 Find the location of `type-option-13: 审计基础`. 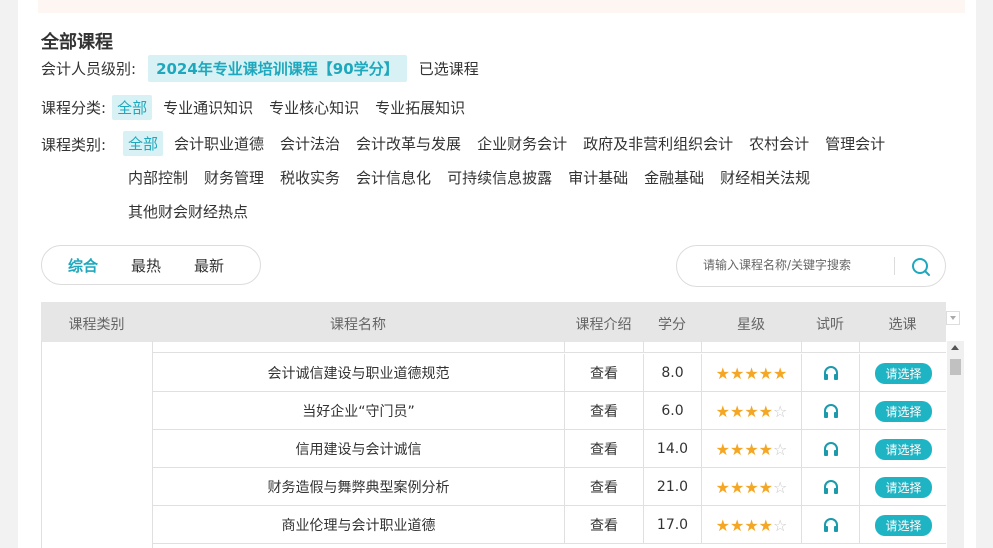

type-option-13: 审计基础 is located at coordinates (598, 177).